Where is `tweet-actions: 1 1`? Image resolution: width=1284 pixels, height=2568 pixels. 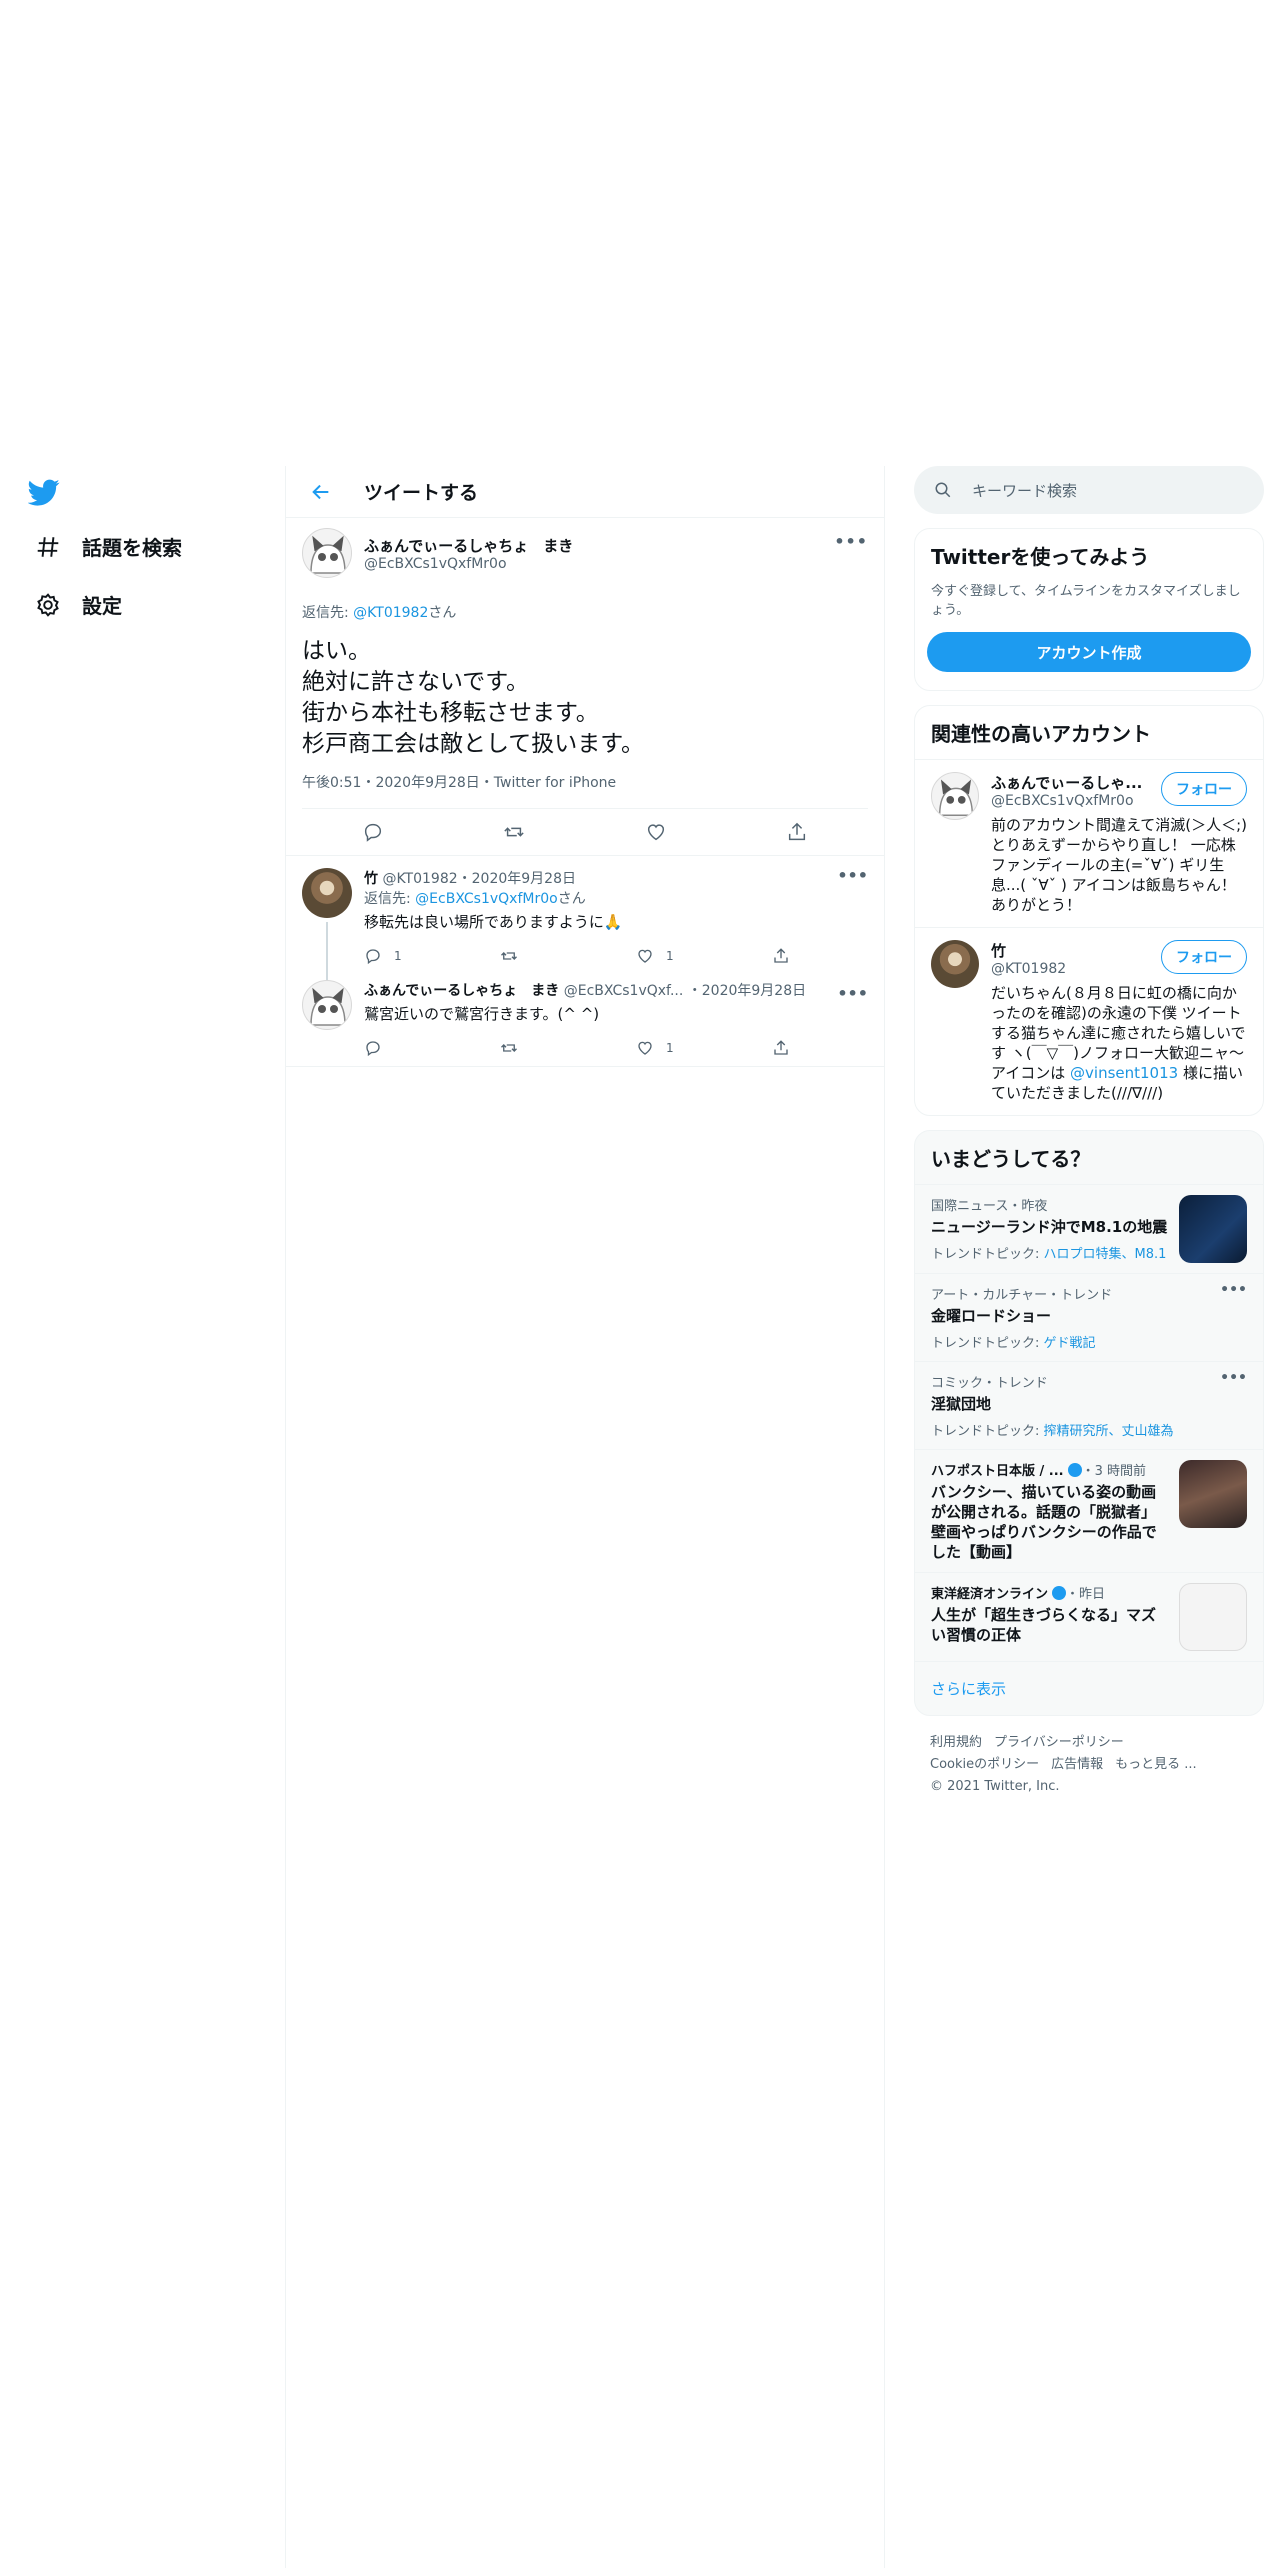 tweet-actions: 1 1 is located at coordinates (636, 956).